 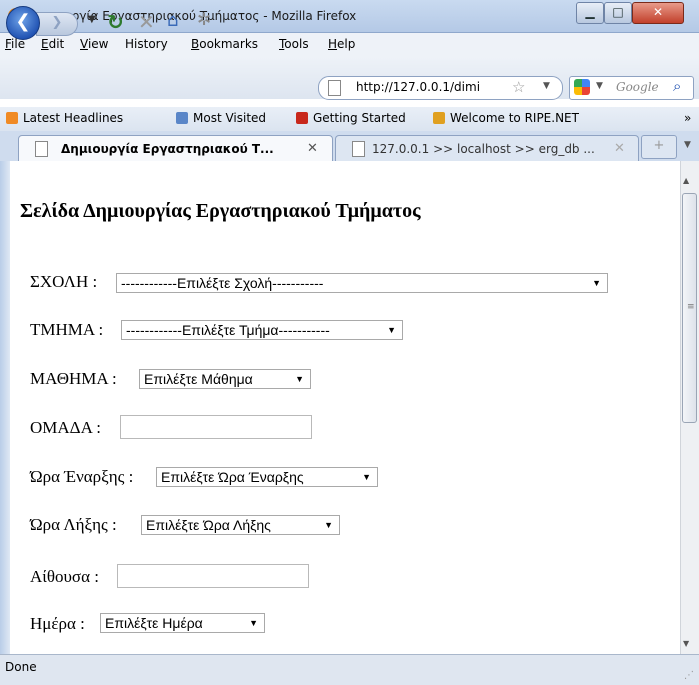 I want to click on ripe-icon, so click(x=439, y=118).